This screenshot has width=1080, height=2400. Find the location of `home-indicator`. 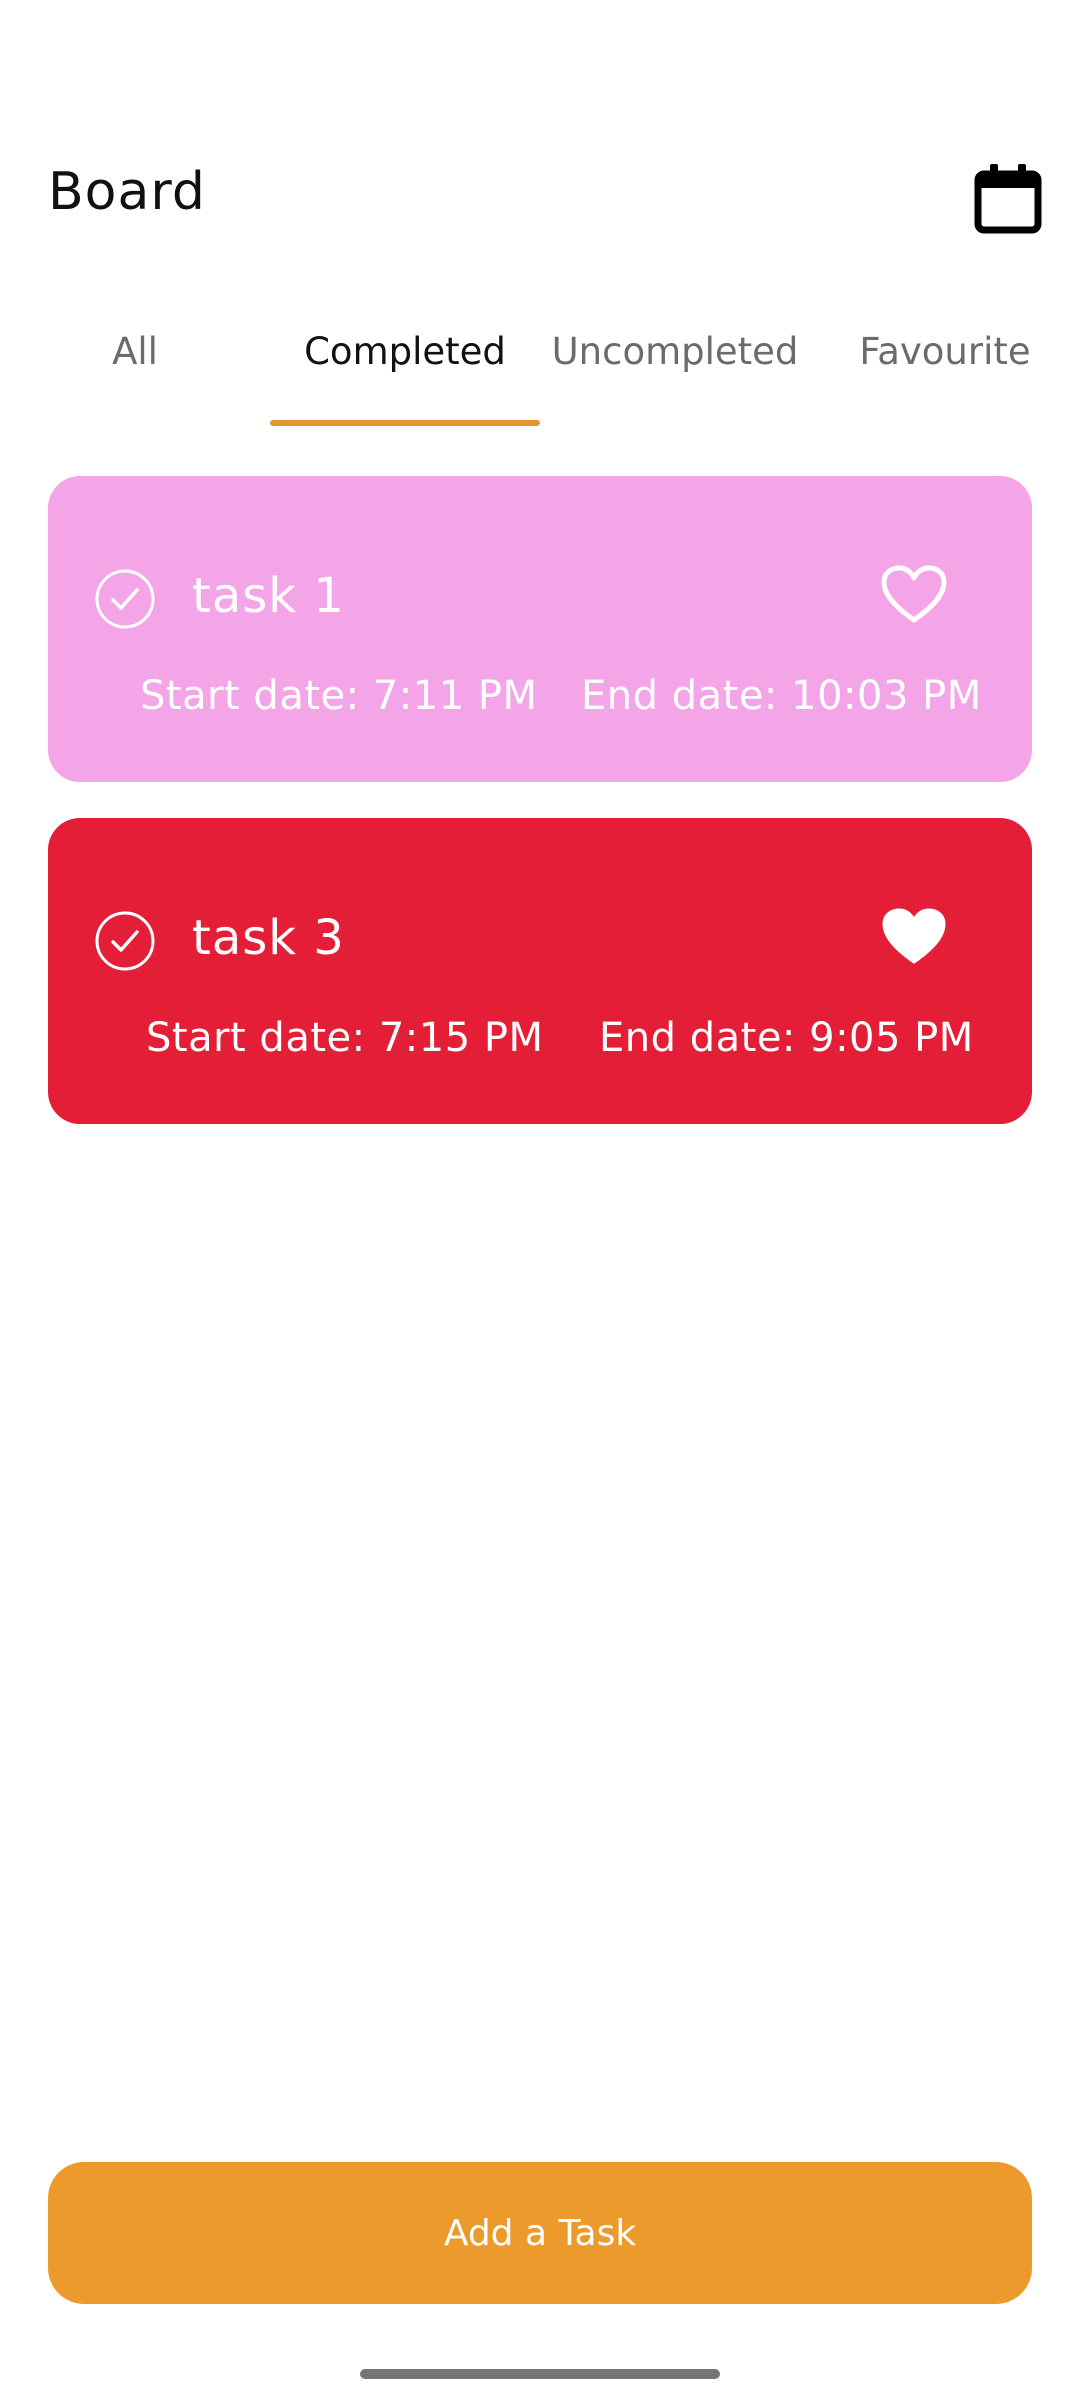

home-indicator is located at coordinates (540, 2374).